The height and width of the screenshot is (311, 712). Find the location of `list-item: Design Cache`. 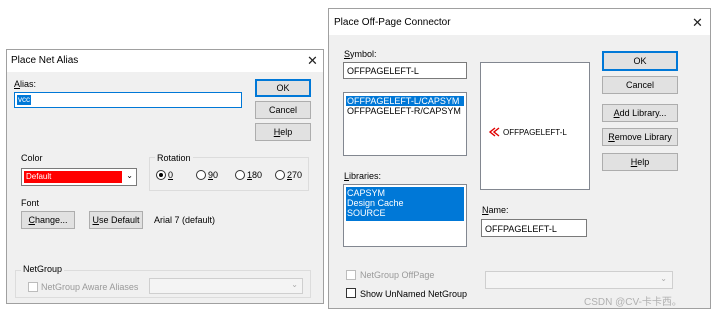

list-item: Design Cache is located at coordinates (405, 203).